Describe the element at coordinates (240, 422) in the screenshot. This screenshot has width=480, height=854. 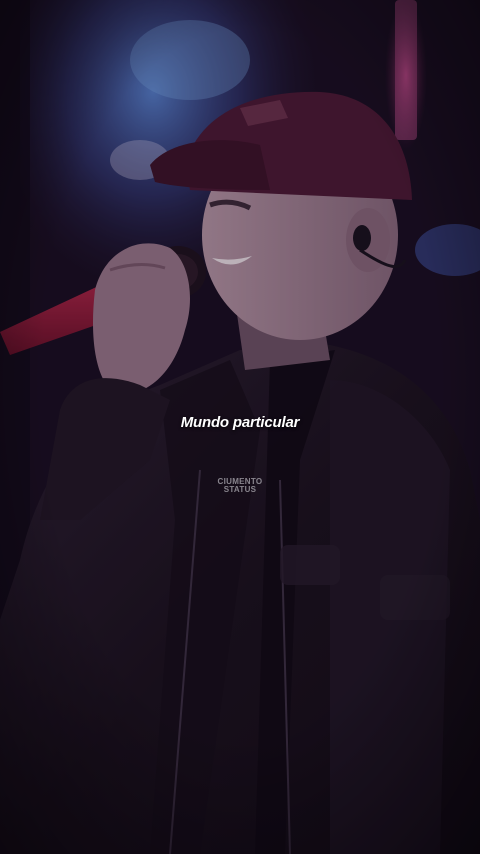
I see `lyric-caption: Mundo particular` at that location.